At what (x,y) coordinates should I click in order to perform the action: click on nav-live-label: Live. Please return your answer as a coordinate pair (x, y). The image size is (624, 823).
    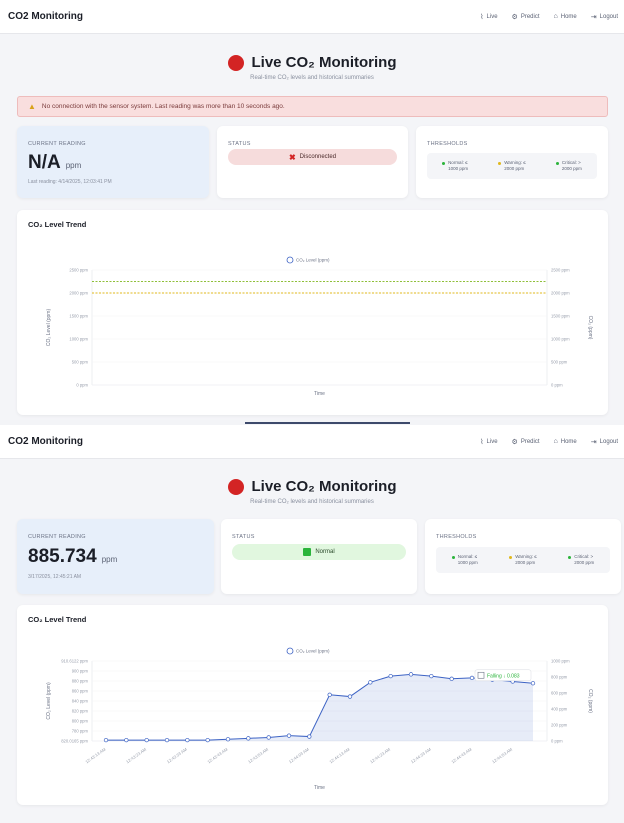
    Looking at the image, I should click on (492, 16).